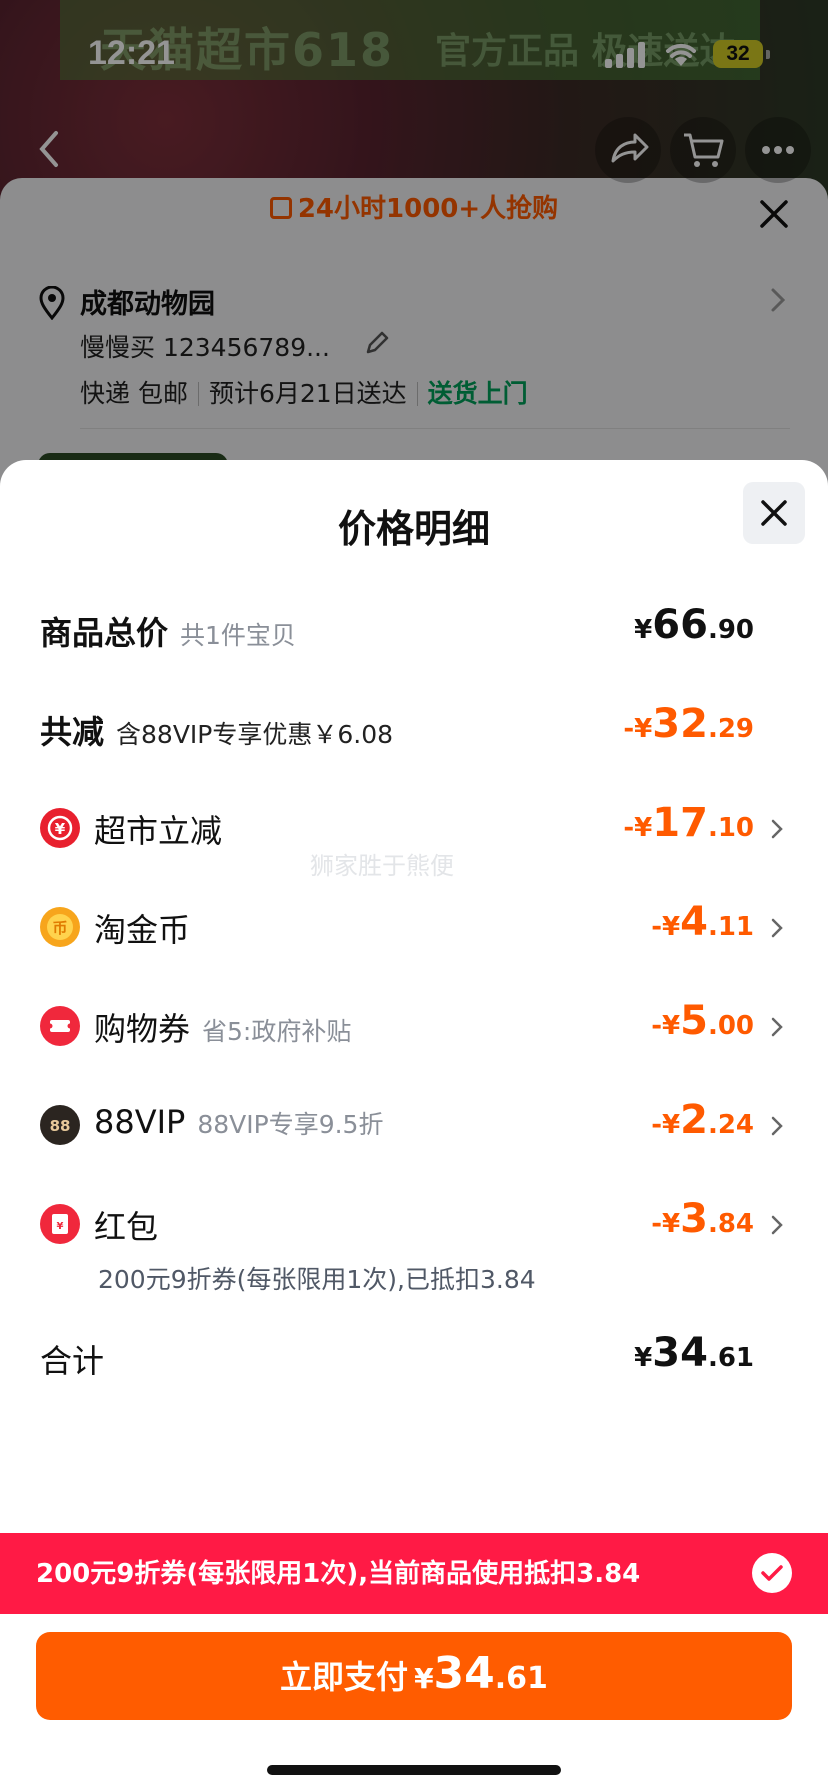 The height and width of the screenshot is (1792, 828). What do you see at coordinates (238, 635) in the screenshot?
I see `goods-total-count: 共1件宝贝` at bounding box center [238, 635].